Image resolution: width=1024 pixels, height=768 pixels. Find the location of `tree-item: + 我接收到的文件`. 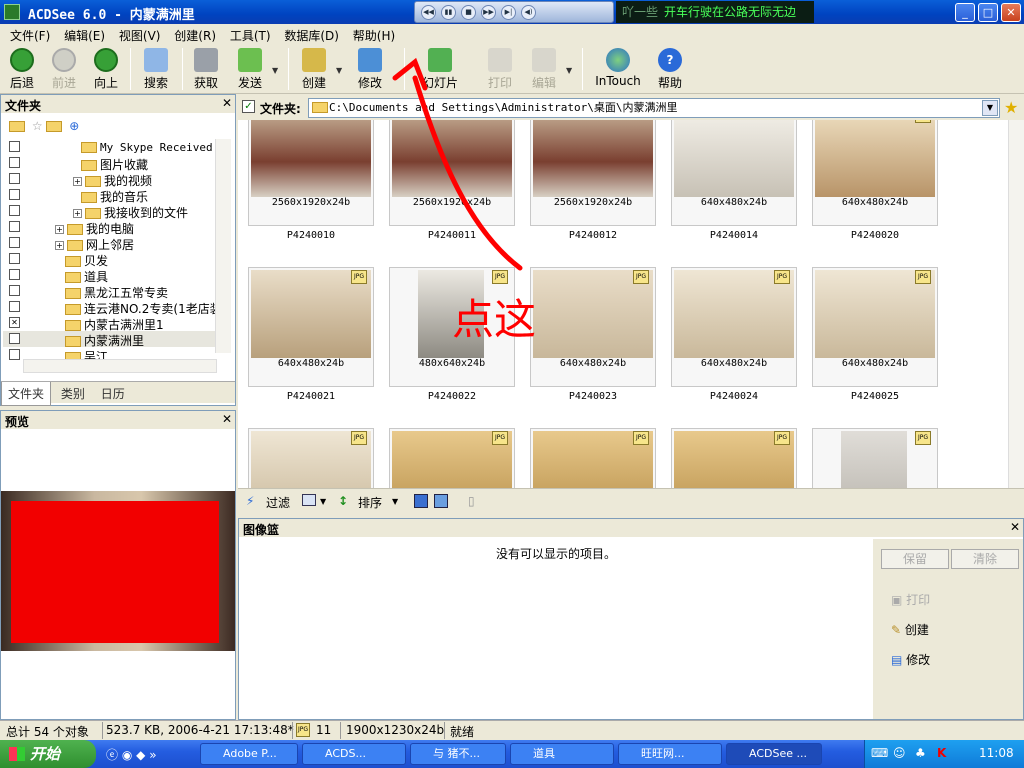

tree-item: + 我接收到的文件 is located at coordinates (110, 211).